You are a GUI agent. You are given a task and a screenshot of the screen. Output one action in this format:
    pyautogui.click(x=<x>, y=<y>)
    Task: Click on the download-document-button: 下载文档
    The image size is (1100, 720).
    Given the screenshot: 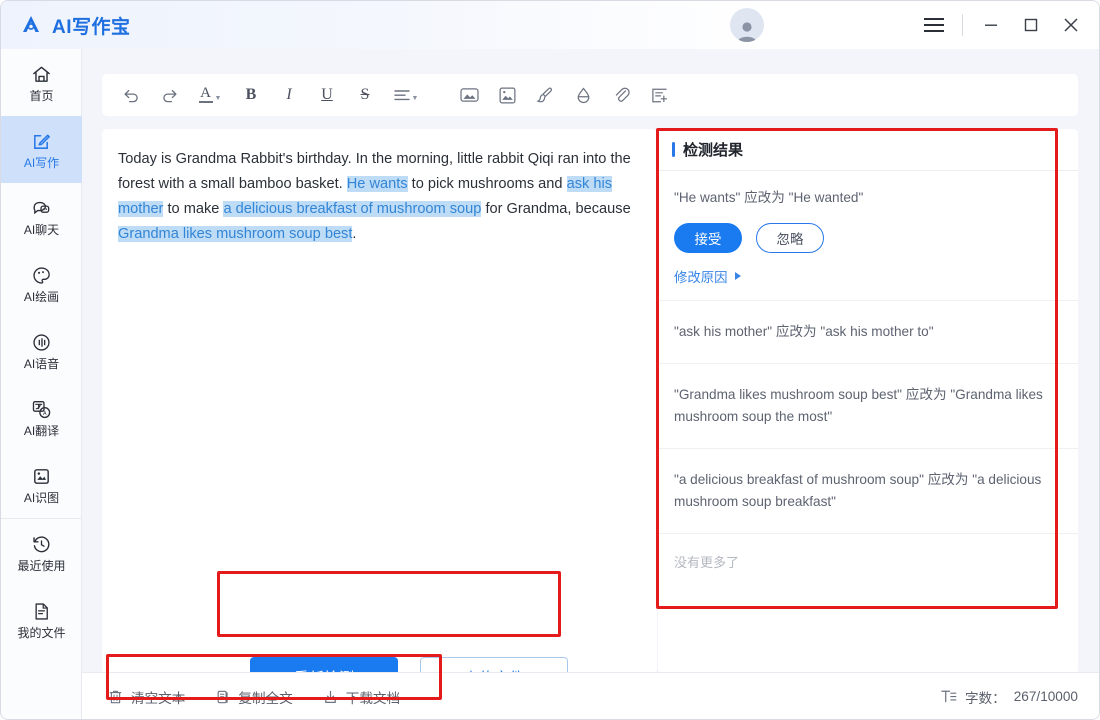 What is the action you would take?
    pyautogui.click(x=361, y=697)
    